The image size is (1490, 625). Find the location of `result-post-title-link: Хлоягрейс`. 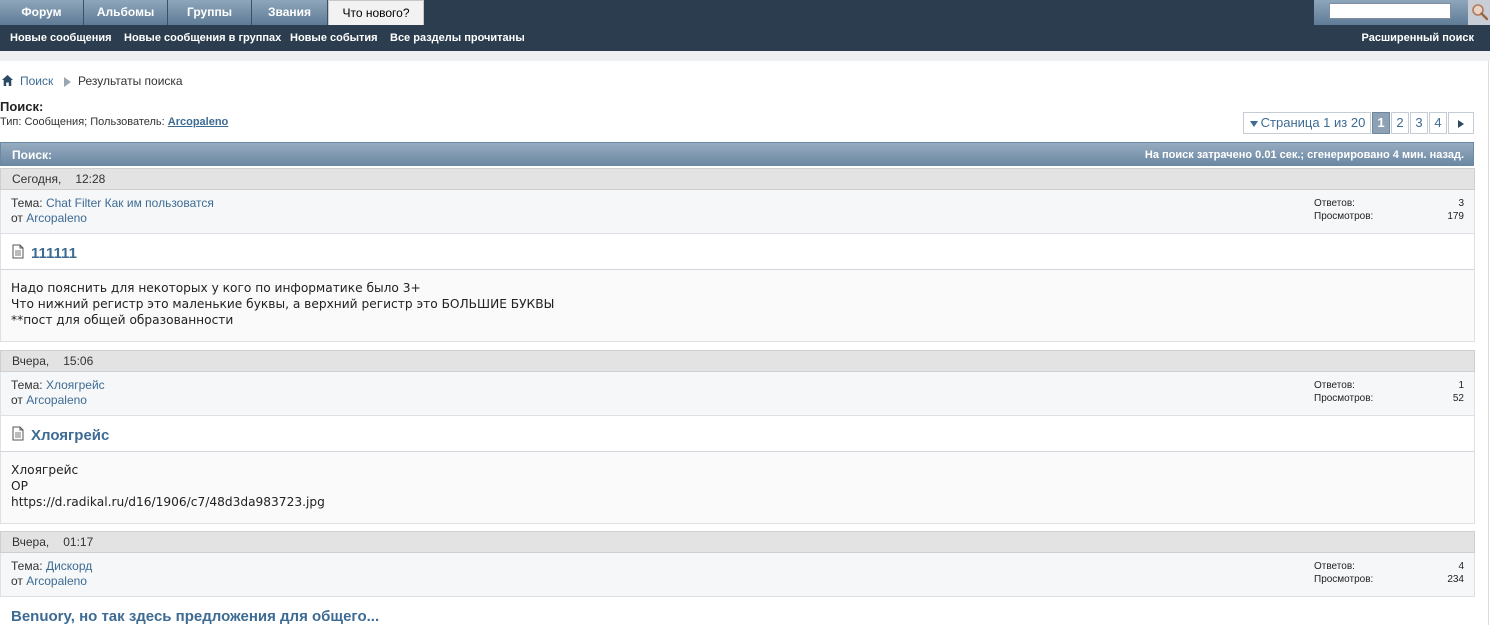

result-post-title-link: Хлоягрейс is located at coordinates (70, 435).